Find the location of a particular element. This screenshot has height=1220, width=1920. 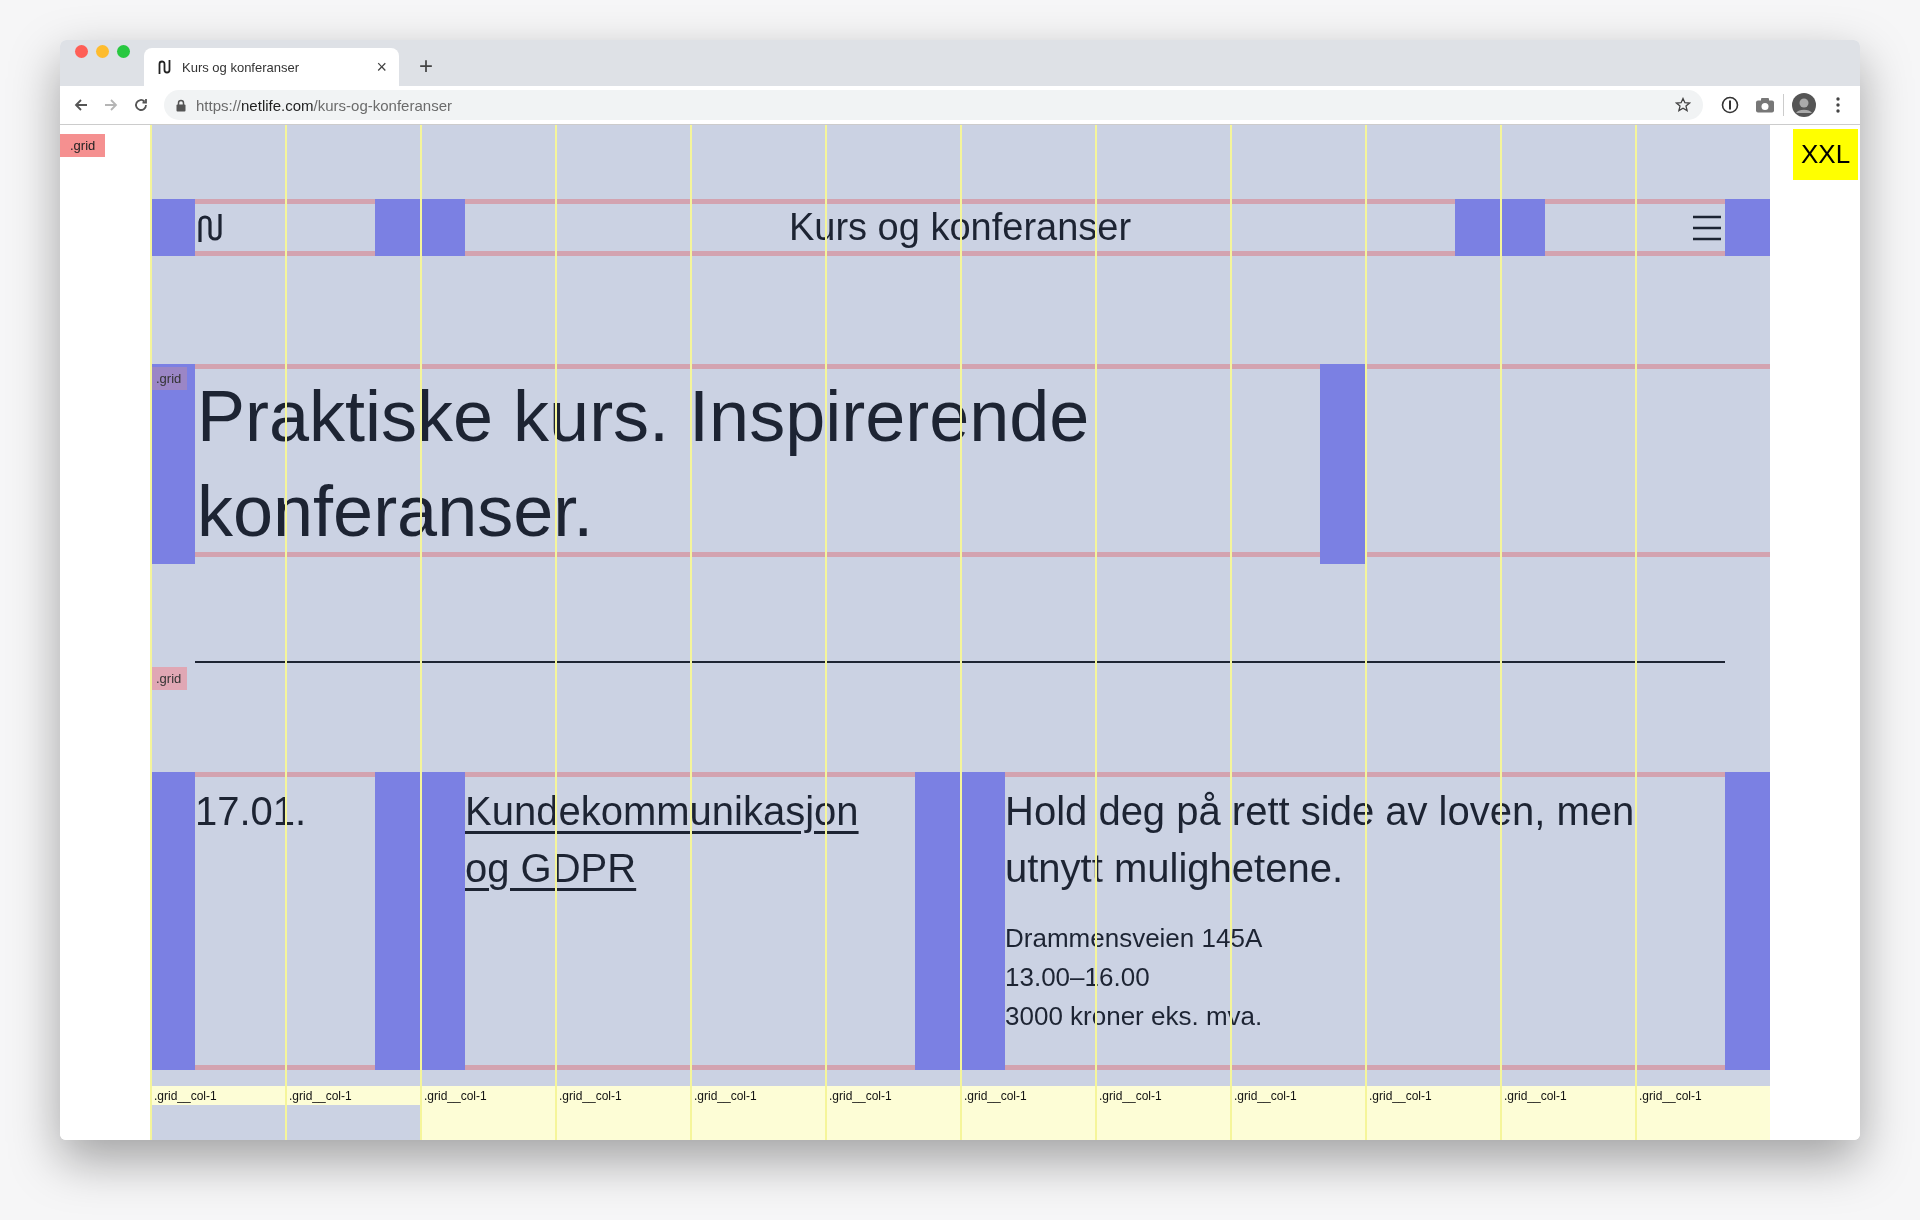

new-tab-button: + is located at coordinates (426, 66).